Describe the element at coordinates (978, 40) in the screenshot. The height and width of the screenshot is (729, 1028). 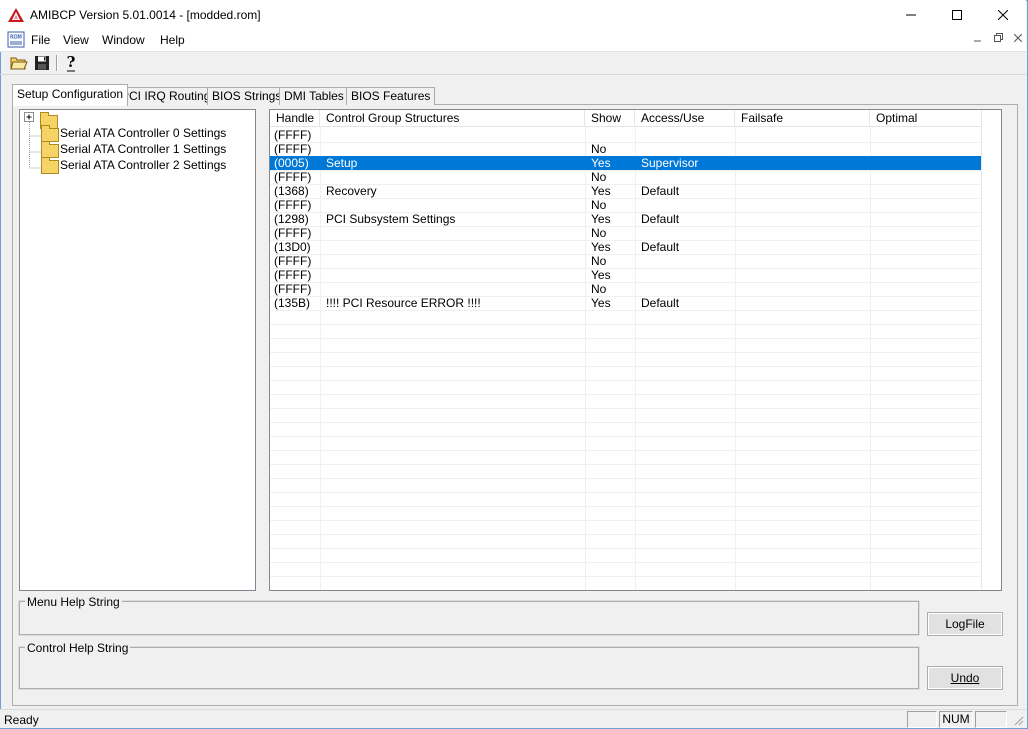
I see `mdi-minimize-button` at that location.